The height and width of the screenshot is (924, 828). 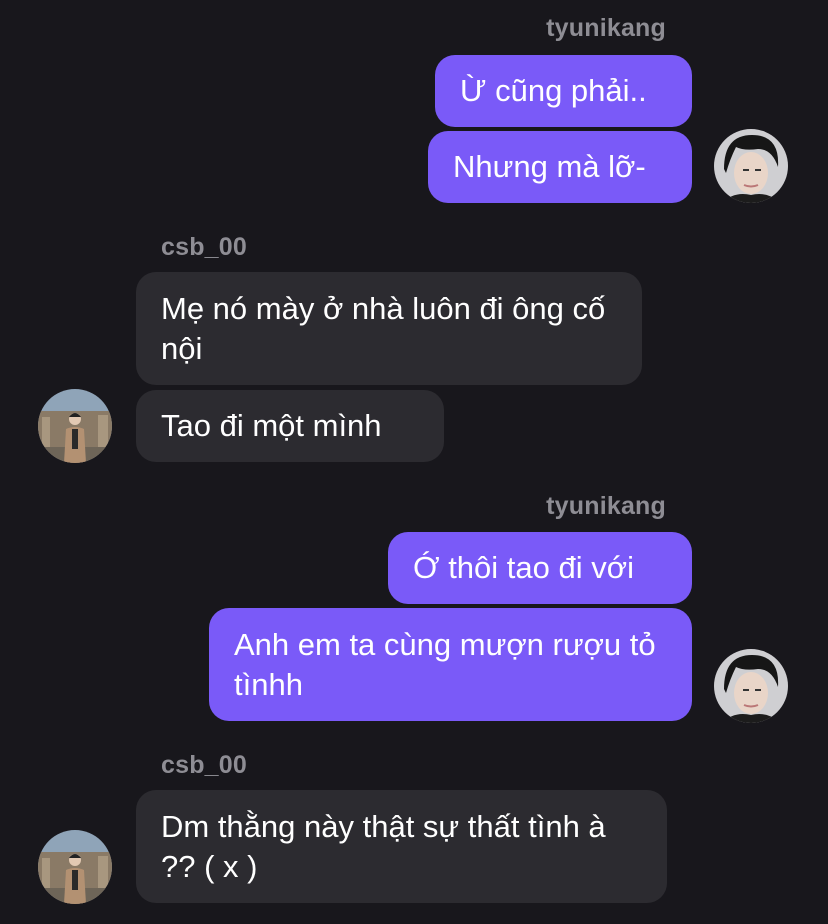 I want to click on message-bubble: Tao đi một mình, so click(x=290, y=426).